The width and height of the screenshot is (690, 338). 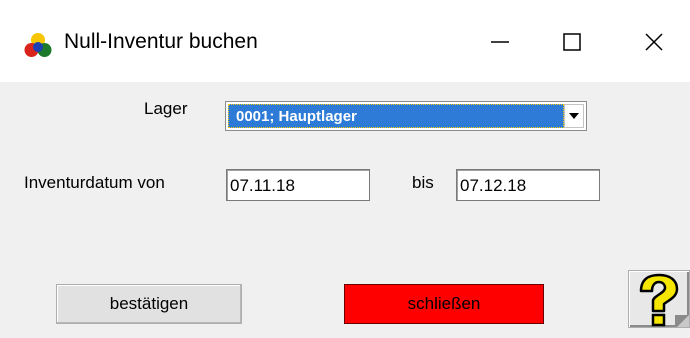 What do you see at coordinates (664, 300) in the screenshot?
I see `help-question-icon` at bounding box center [664, 300].